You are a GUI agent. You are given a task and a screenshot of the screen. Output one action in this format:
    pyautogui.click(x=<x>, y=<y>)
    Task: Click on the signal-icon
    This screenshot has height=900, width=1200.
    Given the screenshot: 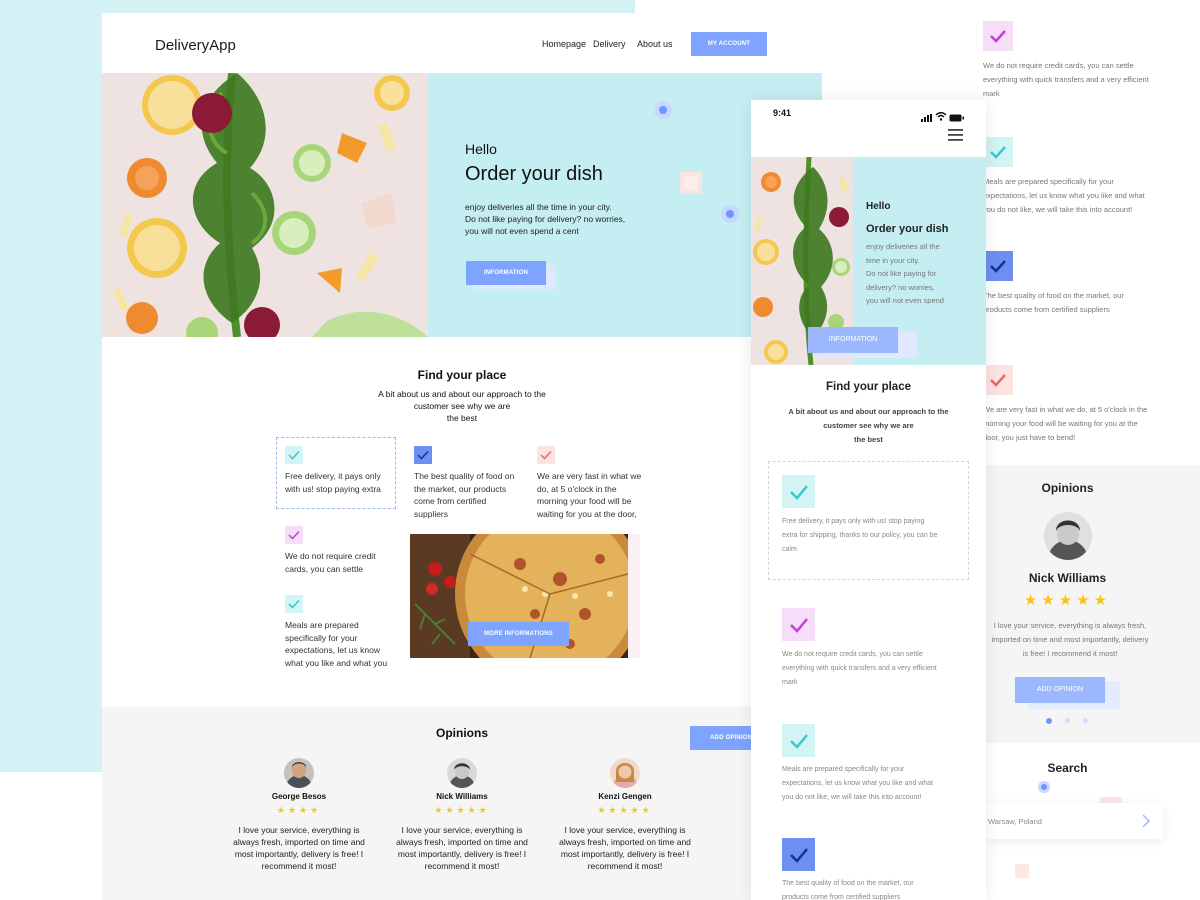 What is the action you would take?
    pyautogui.click(x=927, y=118)
    